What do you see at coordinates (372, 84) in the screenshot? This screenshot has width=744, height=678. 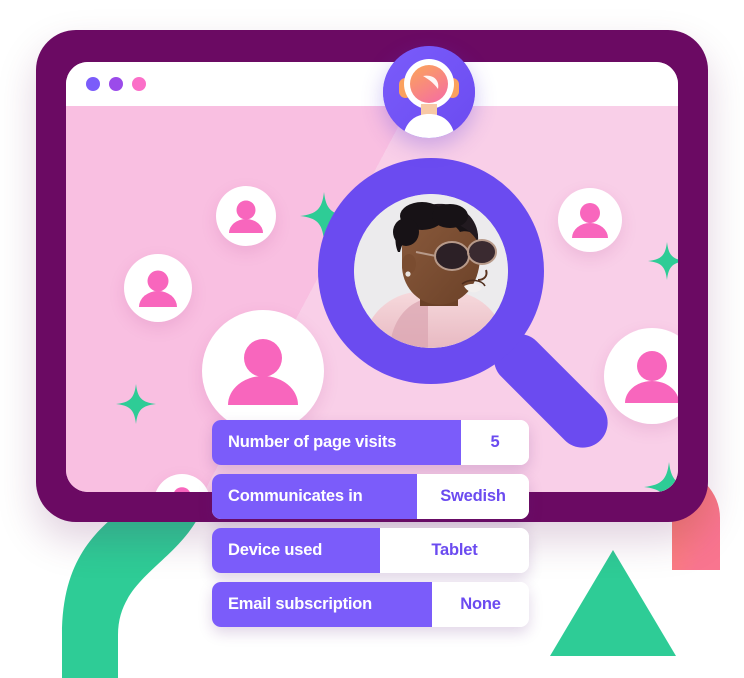 I see `browser-title-bar` at bounding box center [372, 84].